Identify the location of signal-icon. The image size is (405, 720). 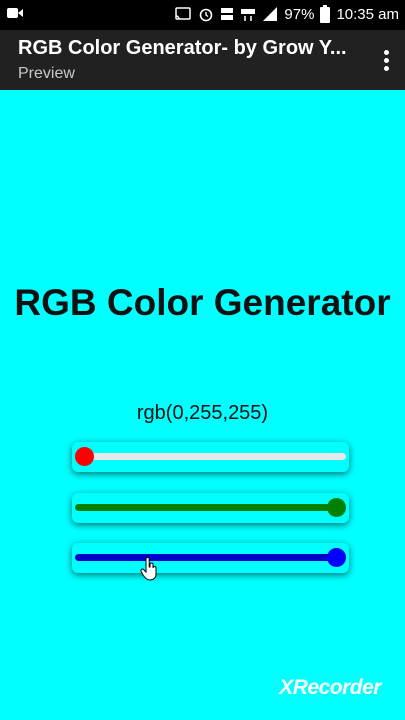
(270, 14).